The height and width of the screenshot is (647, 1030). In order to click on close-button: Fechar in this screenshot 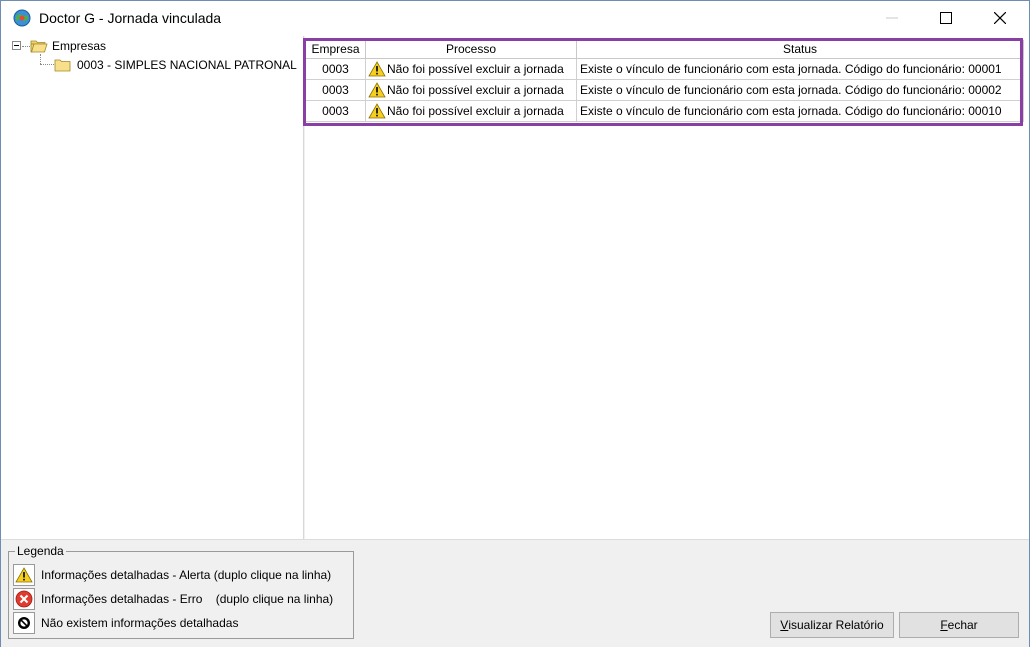, I will do `click(959, 625)`.